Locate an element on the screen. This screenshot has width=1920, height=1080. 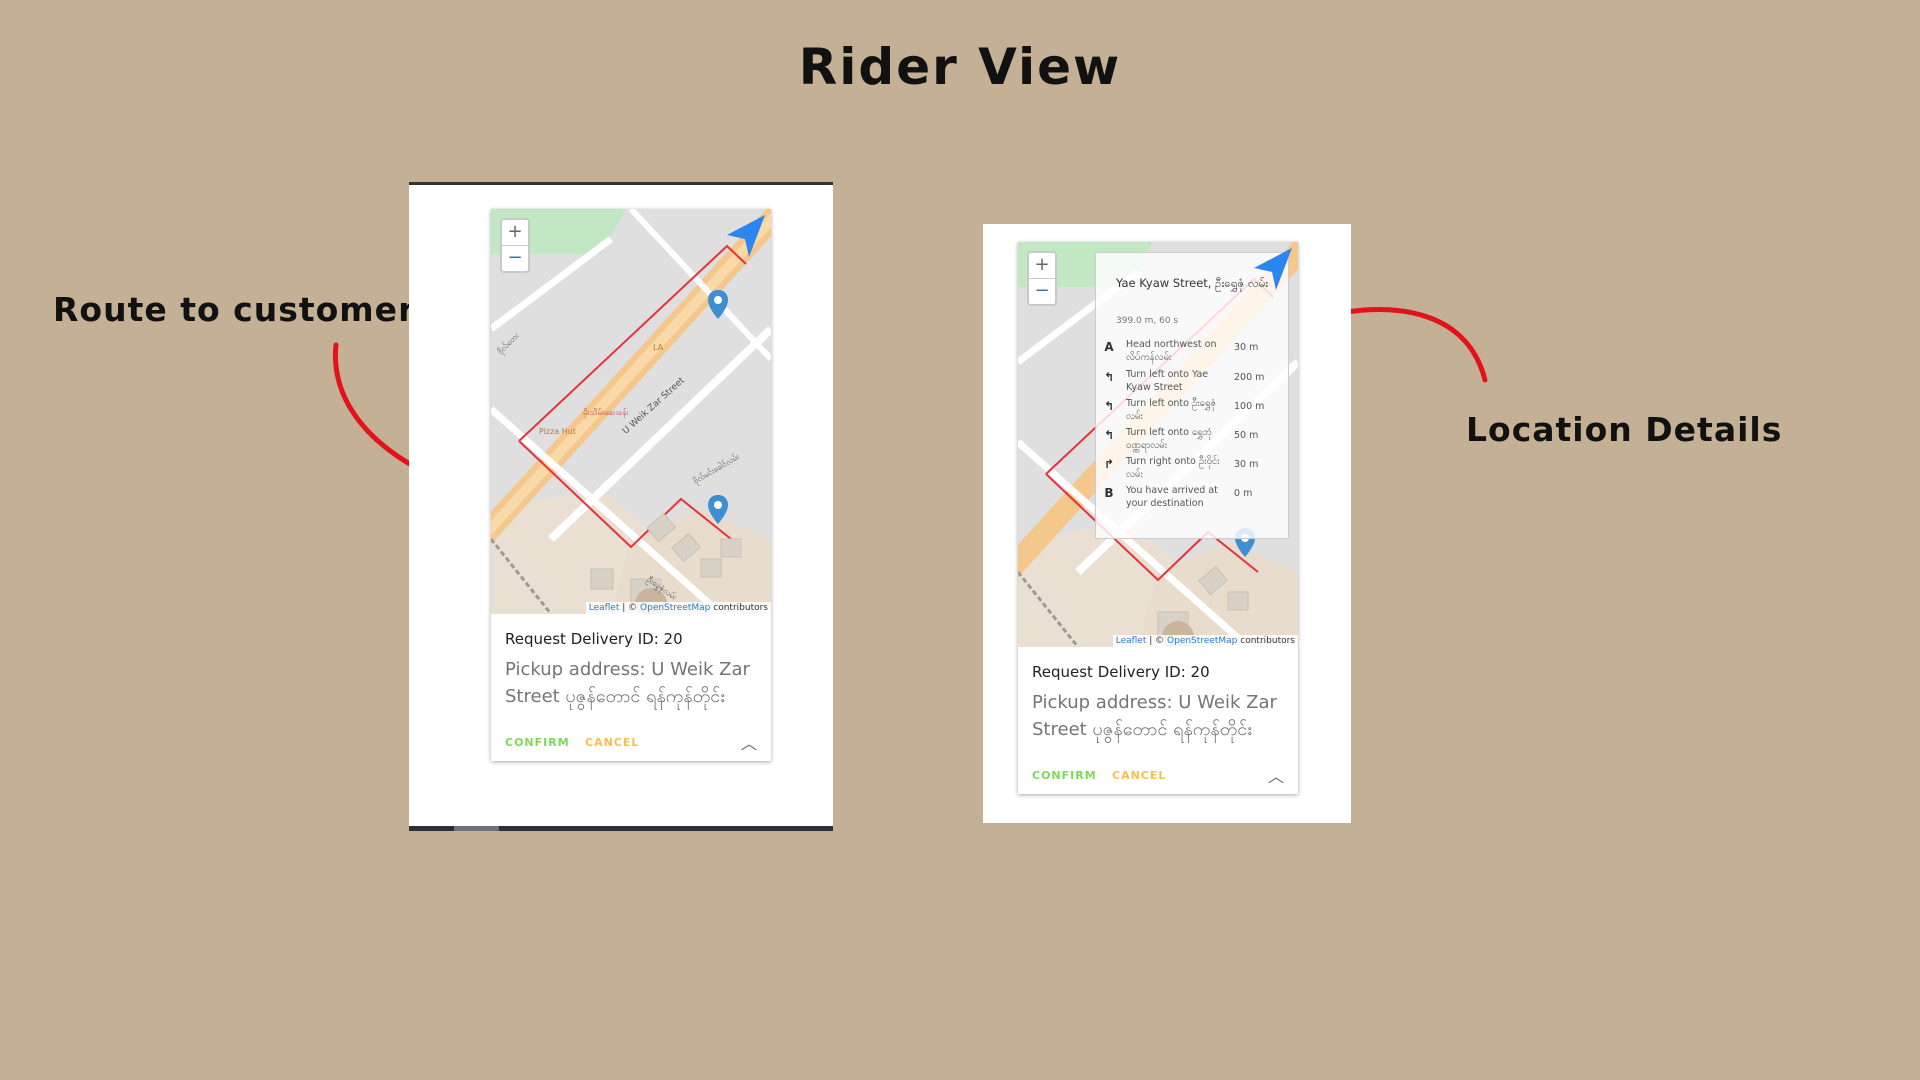
route-step: ↰ Turn left onto ရွှေဘုံ ဝဏ္ဏရာလမ်း 50 m is located at coordinates (1193, 441).